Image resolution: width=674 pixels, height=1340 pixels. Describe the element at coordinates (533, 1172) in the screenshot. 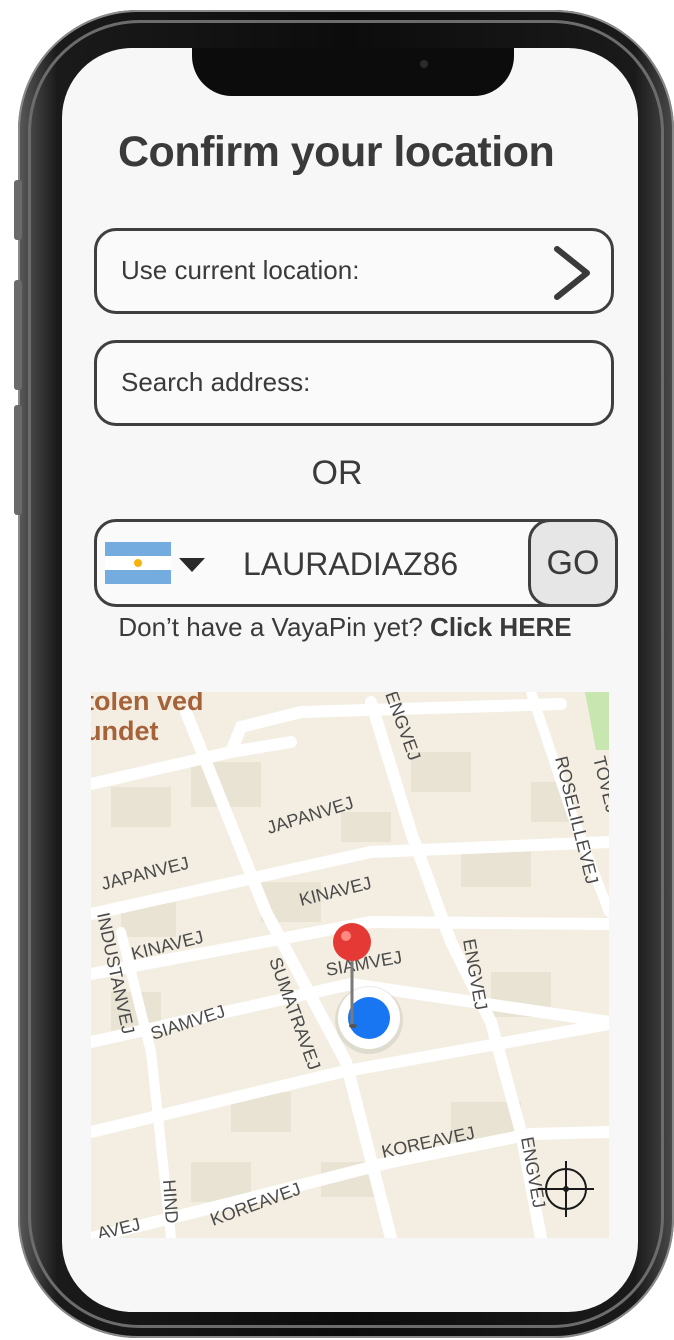

I see `street-label-engvej-3: ENGVEJ` at that location.